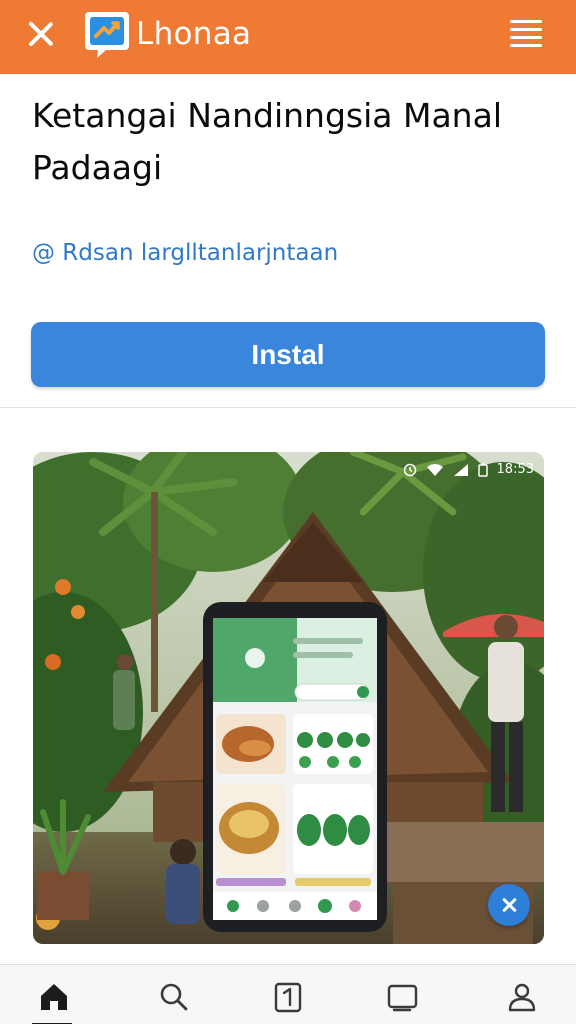 The width and height of the screenshot is (576, 1024). What do you see at coordinates (107, 35) in the screenshot?
I see `chat-bubble-logo-icon` at bounding box center [107, 35].